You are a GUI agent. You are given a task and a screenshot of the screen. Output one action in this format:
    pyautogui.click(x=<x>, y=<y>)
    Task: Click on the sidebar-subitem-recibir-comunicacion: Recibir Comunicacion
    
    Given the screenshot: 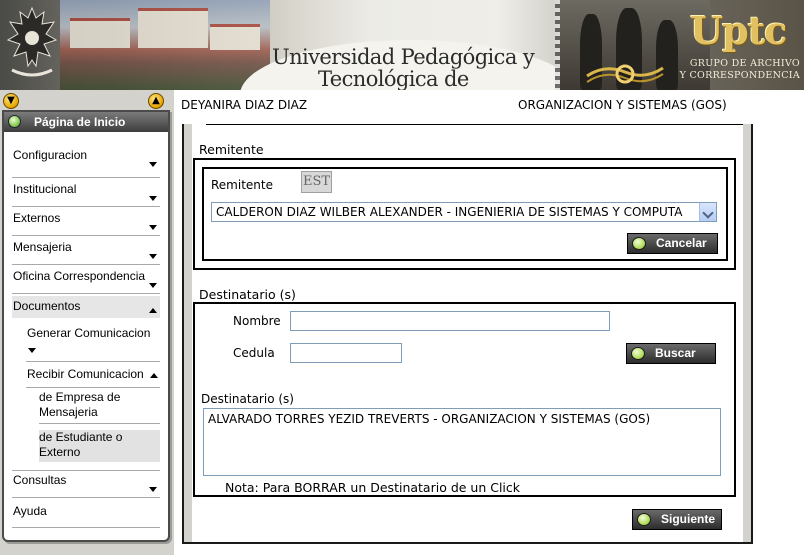 What is the action you would take?
    pyautogui.click(x=93, y=376)
    